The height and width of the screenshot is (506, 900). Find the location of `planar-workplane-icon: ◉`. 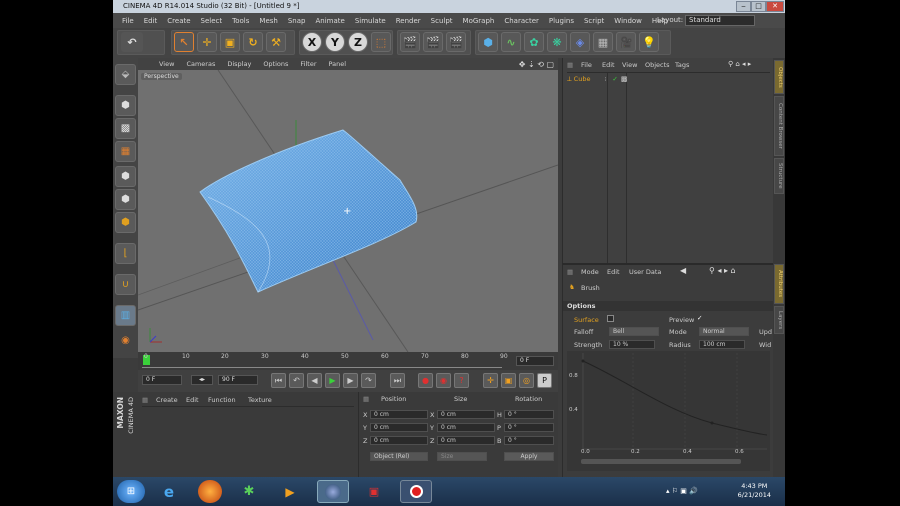

planar-workplane-icon: ◉ is located at coordinates (125, 340).